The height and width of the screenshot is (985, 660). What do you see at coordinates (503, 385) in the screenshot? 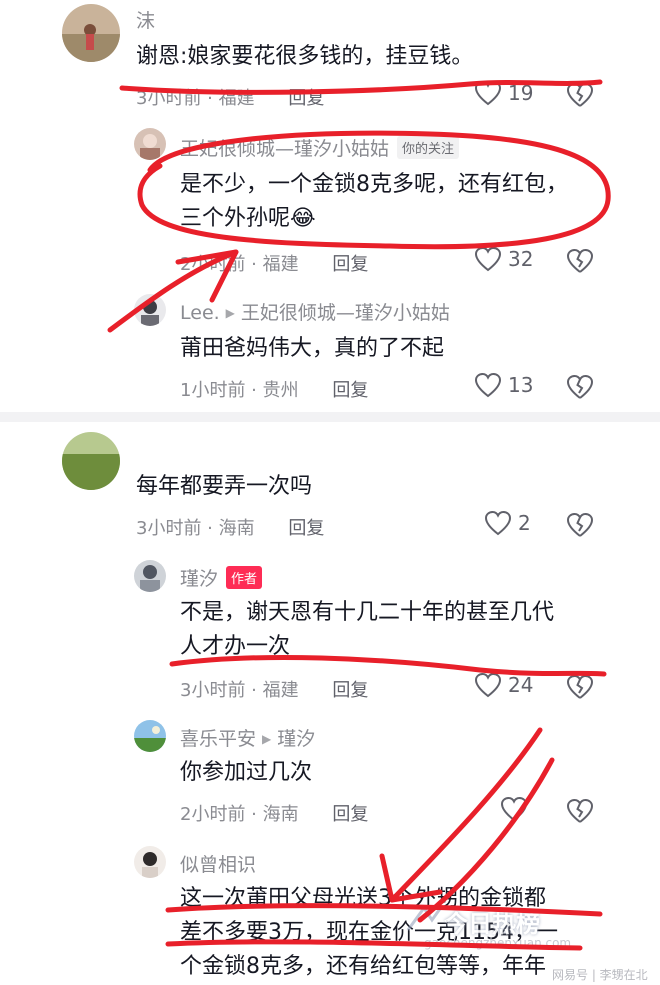
I see `like-button: 13` at bounding box center [503, 385].